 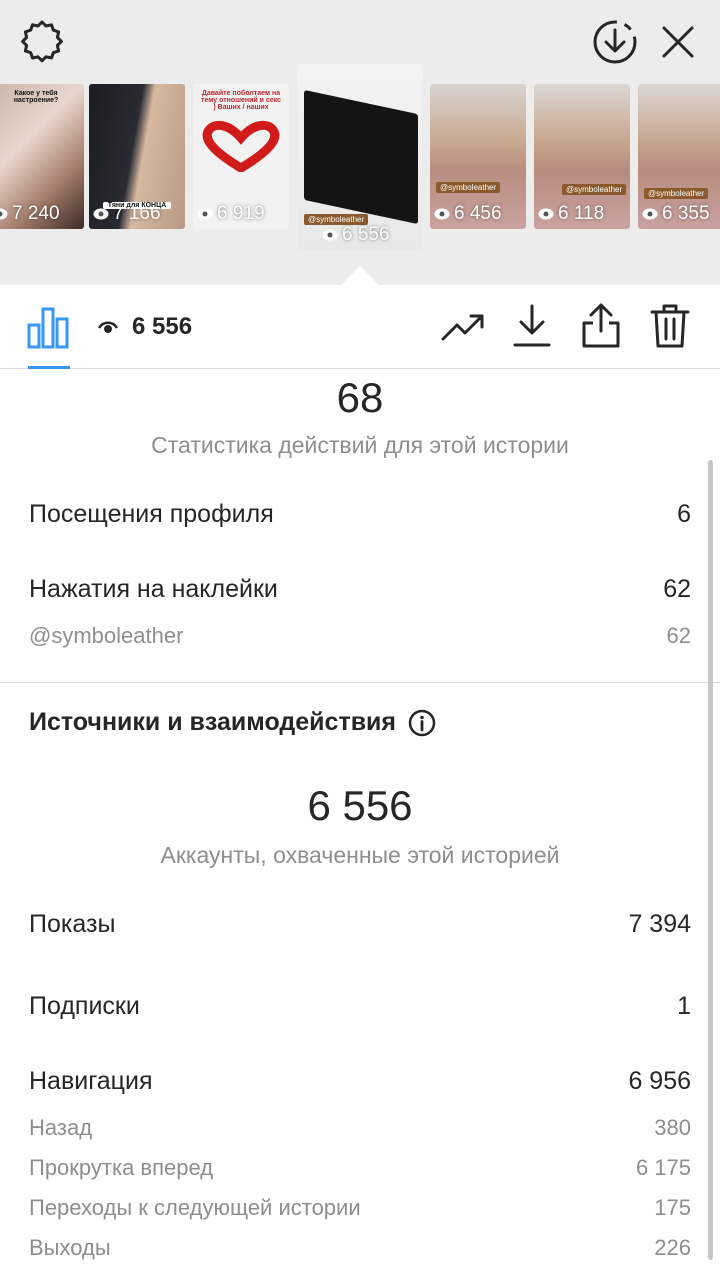 I want to click on thumbnail-views: 6 456, so click(x=468, y=214).